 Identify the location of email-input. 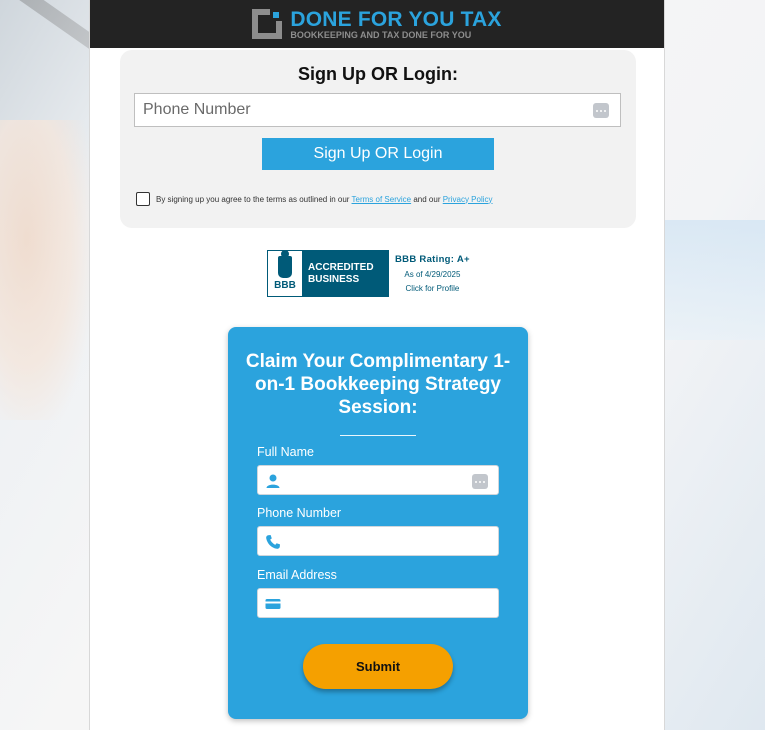
(378, 603).